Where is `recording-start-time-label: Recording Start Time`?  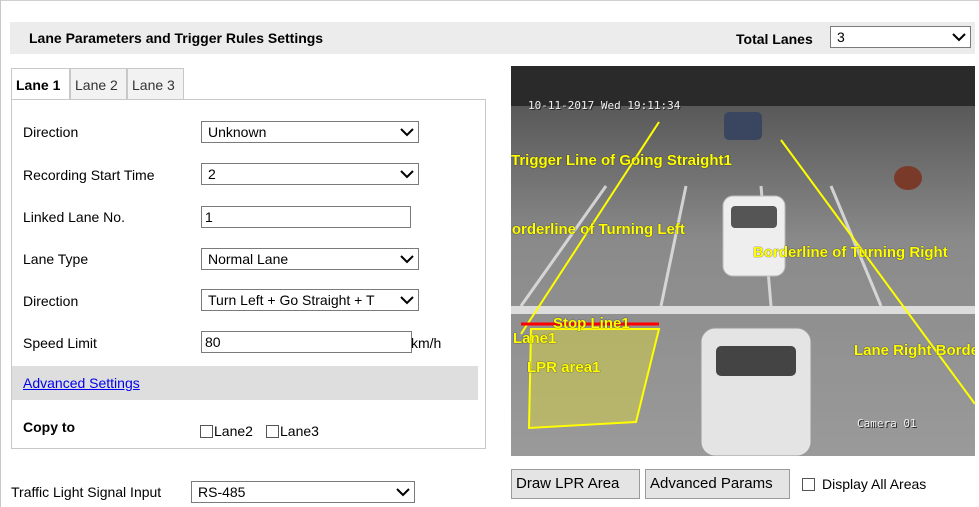
recording-start-time-label: Recording Start Time is located at coordinates (89, 175).